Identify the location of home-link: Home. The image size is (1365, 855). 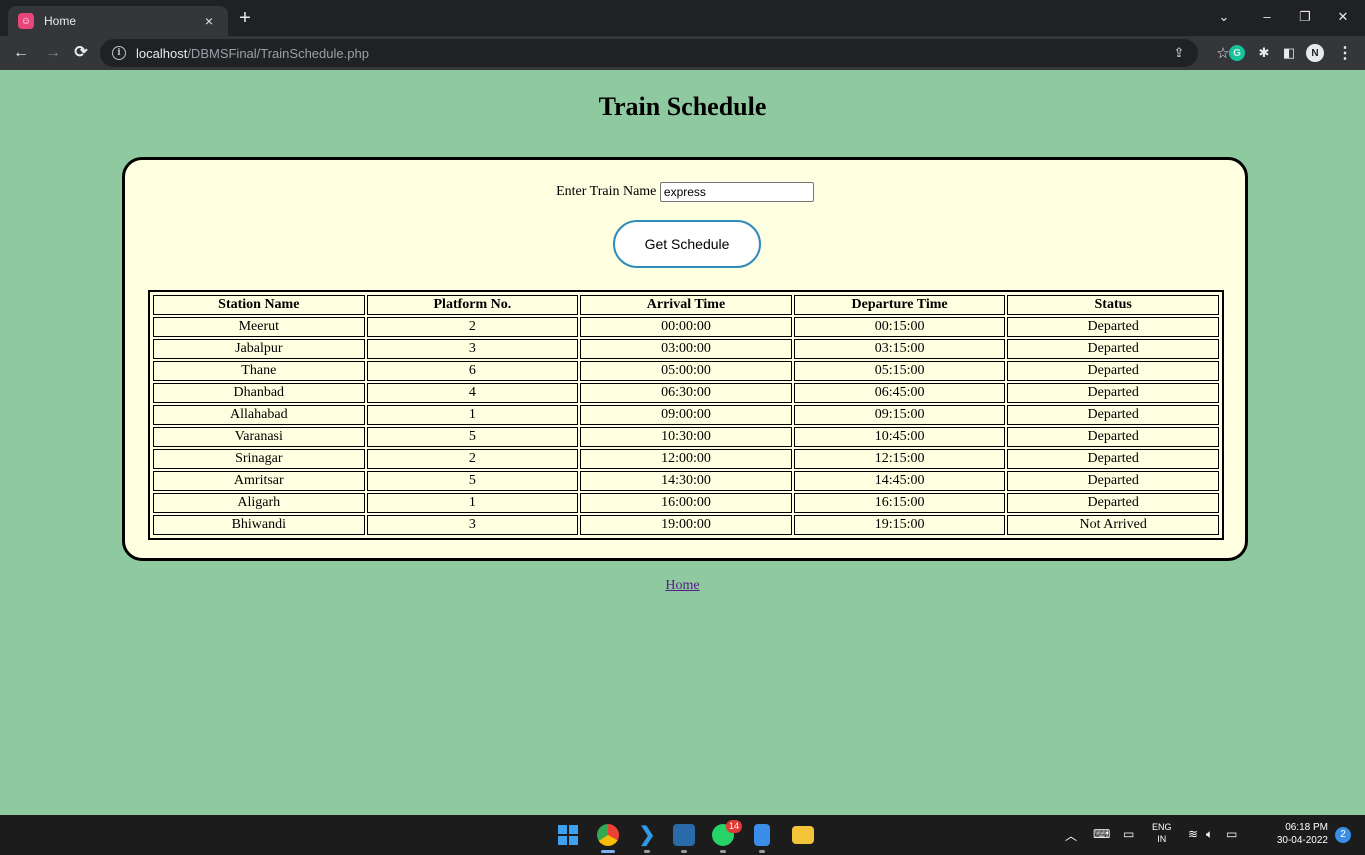
(682, 585).